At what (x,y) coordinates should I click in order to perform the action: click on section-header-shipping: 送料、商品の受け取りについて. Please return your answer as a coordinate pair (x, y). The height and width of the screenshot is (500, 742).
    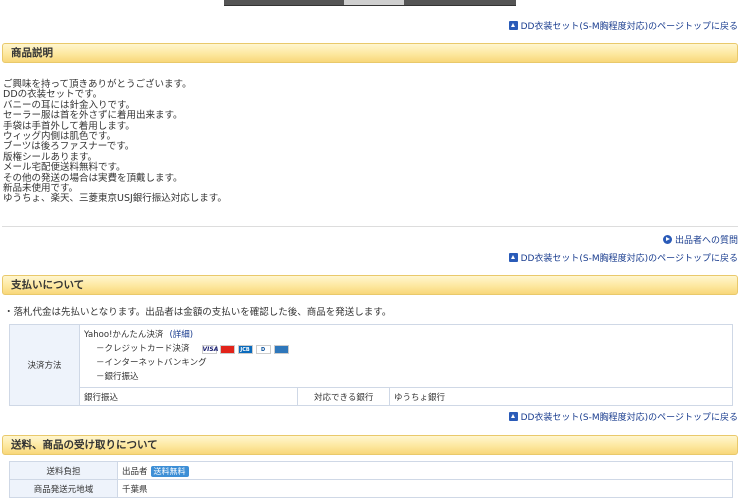
    Looking at the image, I should click on (370, 445).